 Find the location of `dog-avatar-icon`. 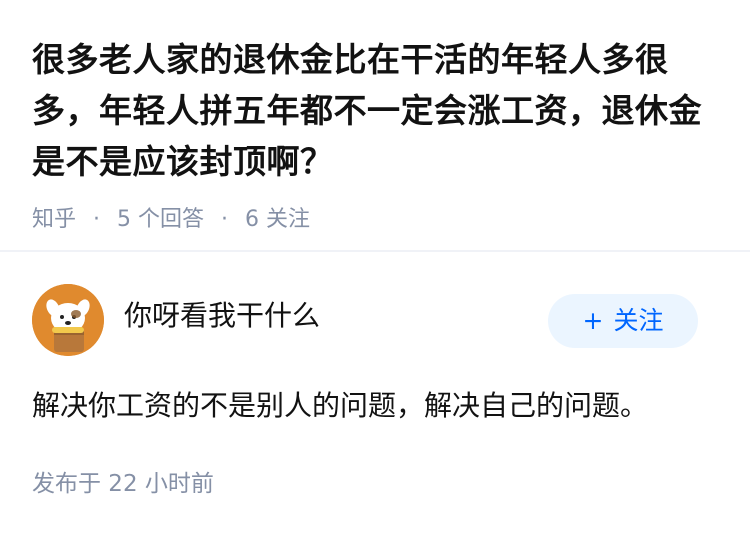

dog-avatar-icon is located at coordinates (68, 320).